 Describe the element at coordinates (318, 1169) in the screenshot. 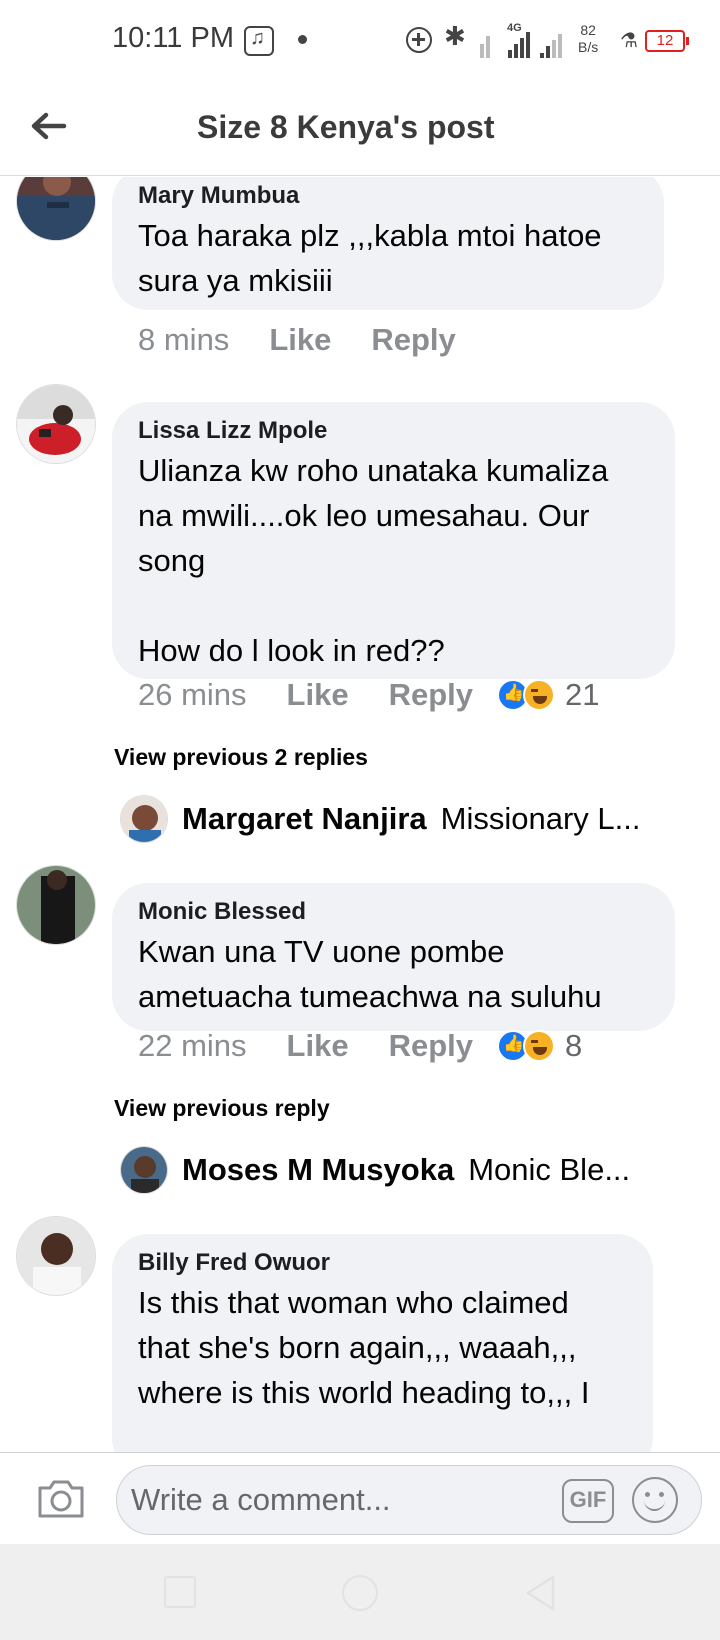

I see `reply-author: Moses M Musyoka` at that location.